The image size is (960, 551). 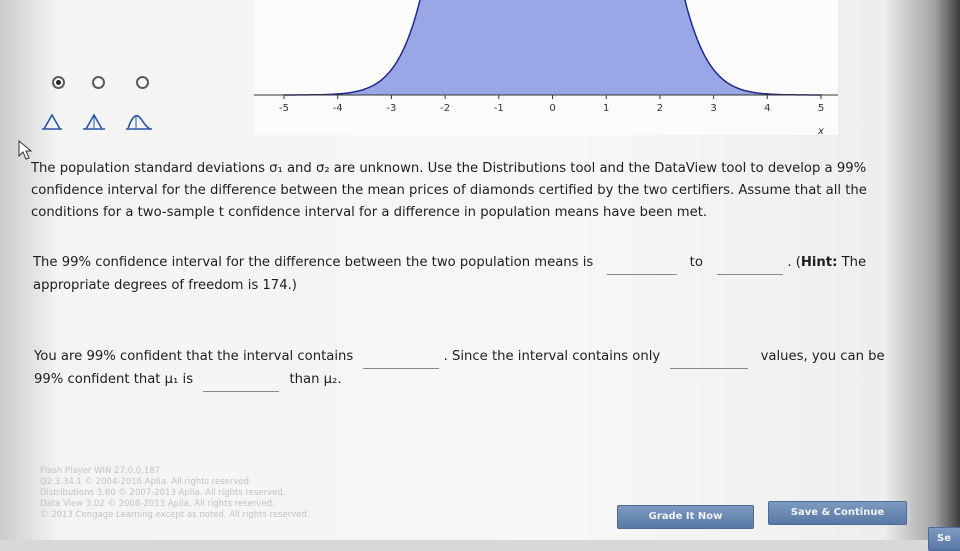 I want to click on values-dropdown, so click(x=709, y=357).